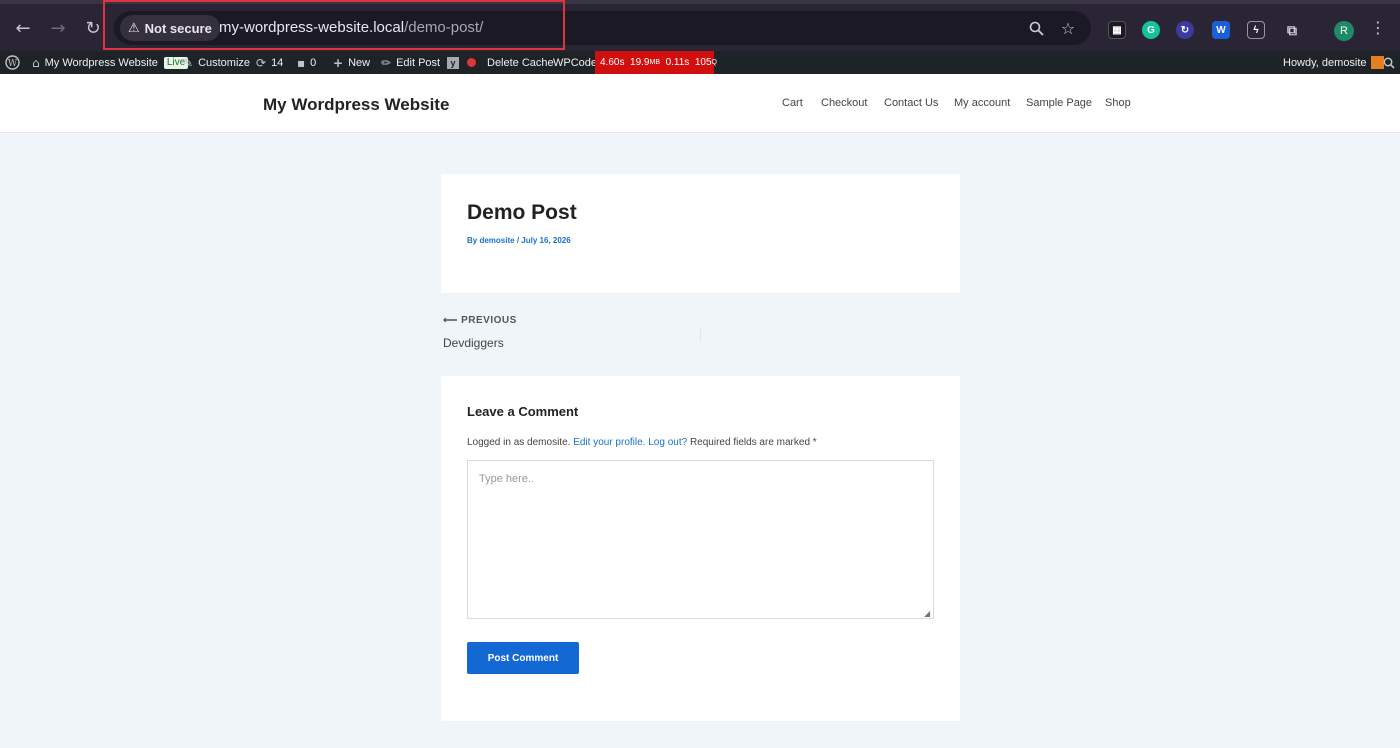  I want to click on grammarly-extension-icon: G, so click(1151, 30).